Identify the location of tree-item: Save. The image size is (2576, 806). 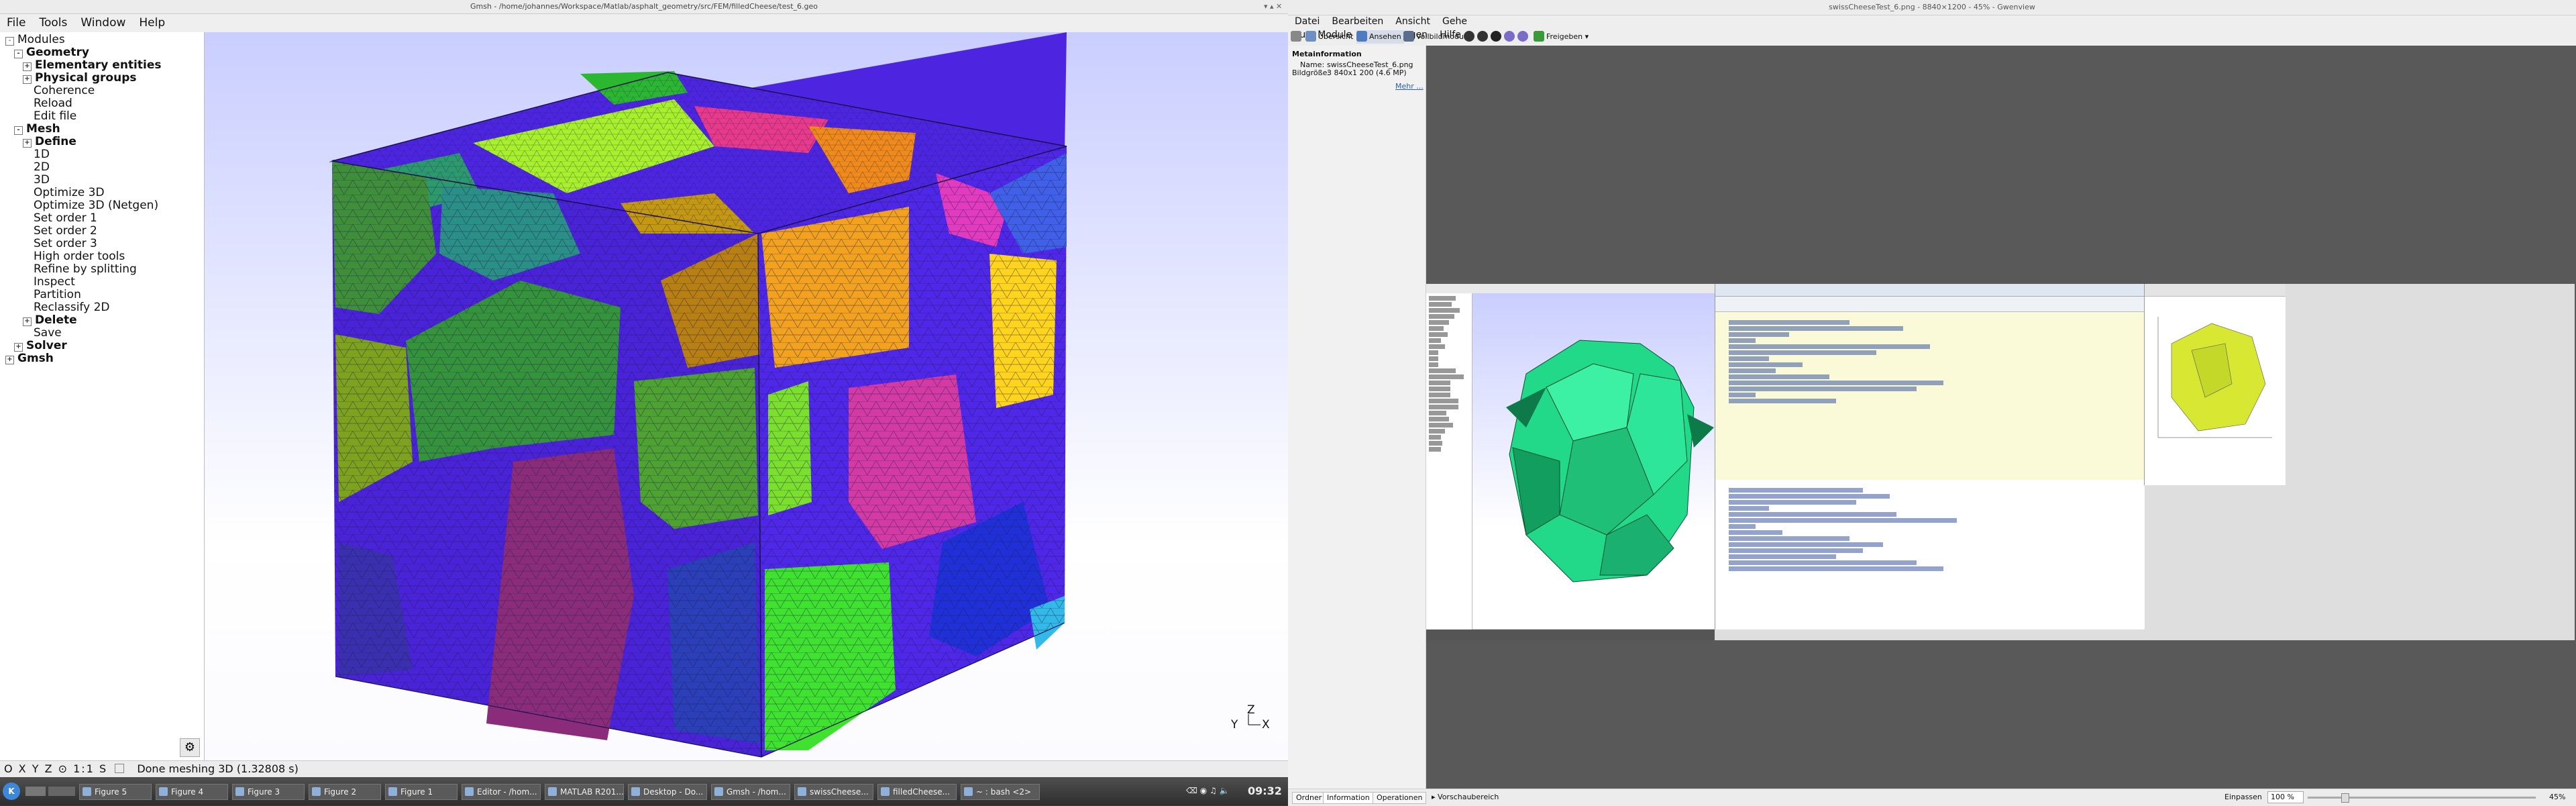
(42, 333).